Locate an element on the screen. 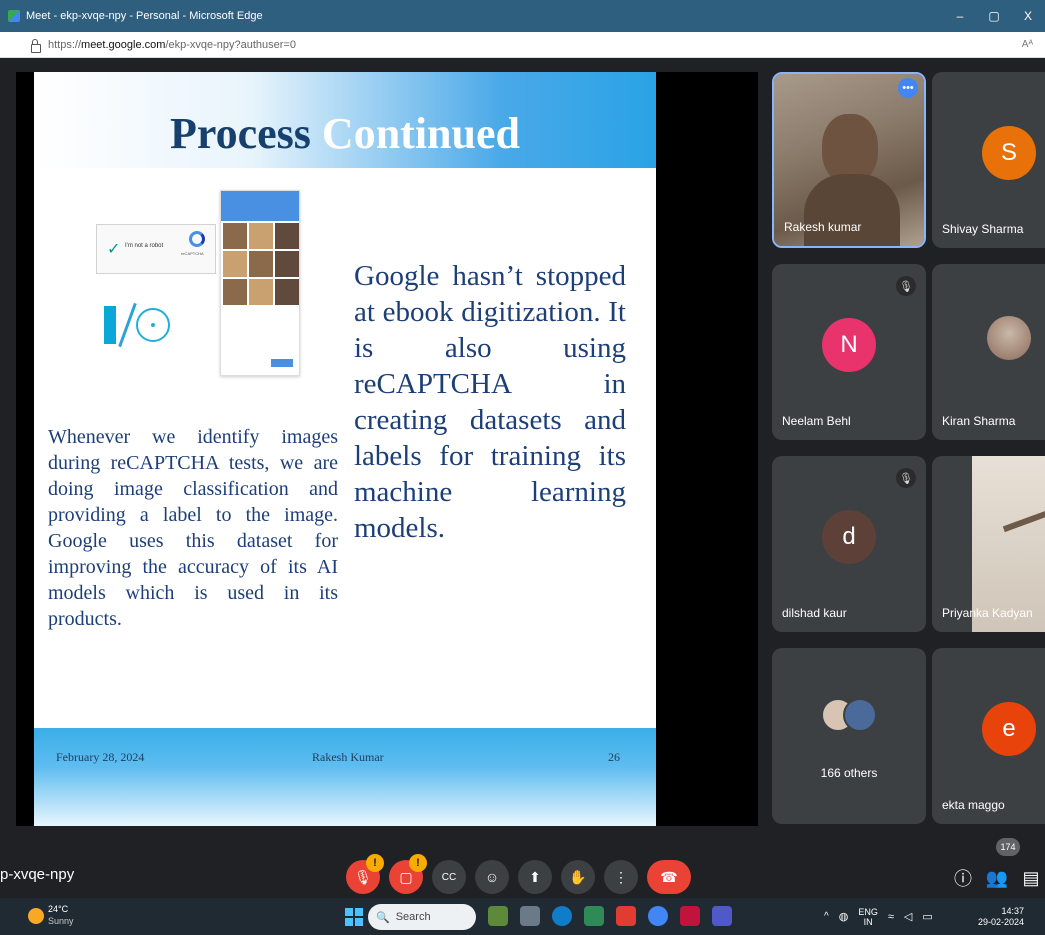 This screenshot has width=1045, height=935. participant-name: Kiran Sharma is located at coordinates (979, 421).